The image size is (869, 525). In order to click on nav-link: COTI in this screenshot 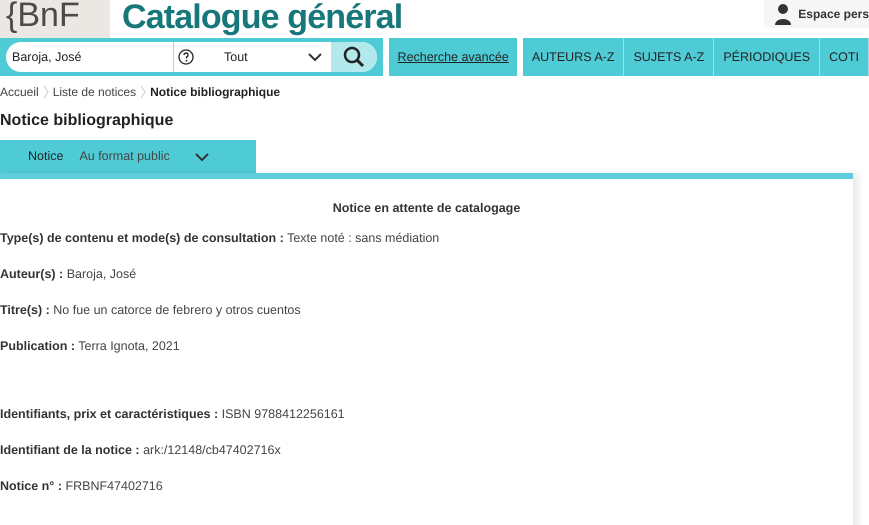, I will do `click(844, 57)`.